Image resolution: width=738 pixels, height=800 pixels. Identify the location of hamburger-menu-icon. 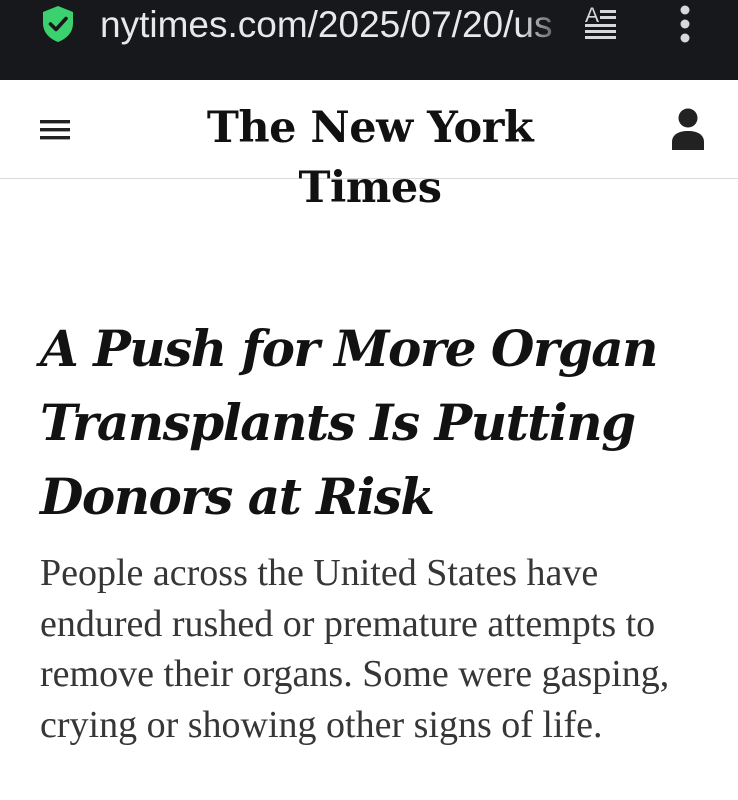
(55, 130).